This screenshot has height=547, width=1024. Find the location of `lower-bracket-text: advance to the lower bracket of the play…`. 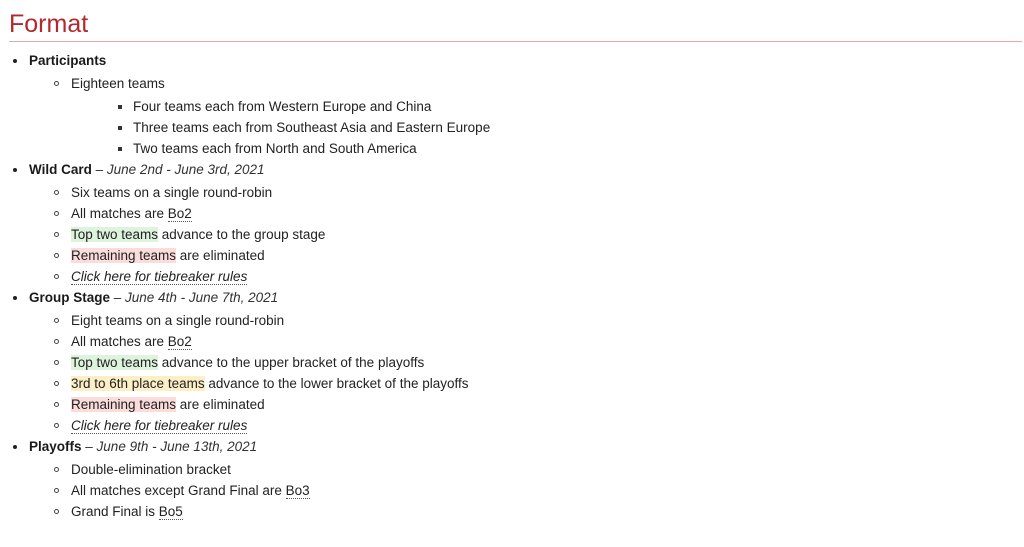

lower-bracket-text: advance to the lower bracket of the play… is located at coordinates (336, 383).